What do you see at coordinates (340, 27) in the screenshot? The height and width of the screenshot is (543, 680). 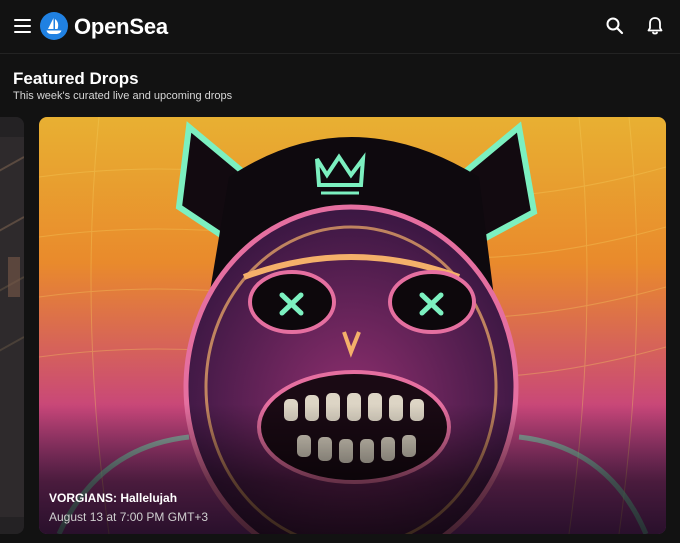 I see `top-navigation-bar: OpenSea` at bounding box center [340, 27].